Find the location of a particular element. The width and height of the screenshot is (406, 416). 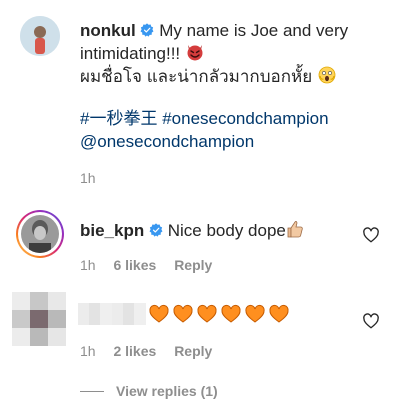

caption-line-2: intimidating!!! is located at coordinates (130, 53).